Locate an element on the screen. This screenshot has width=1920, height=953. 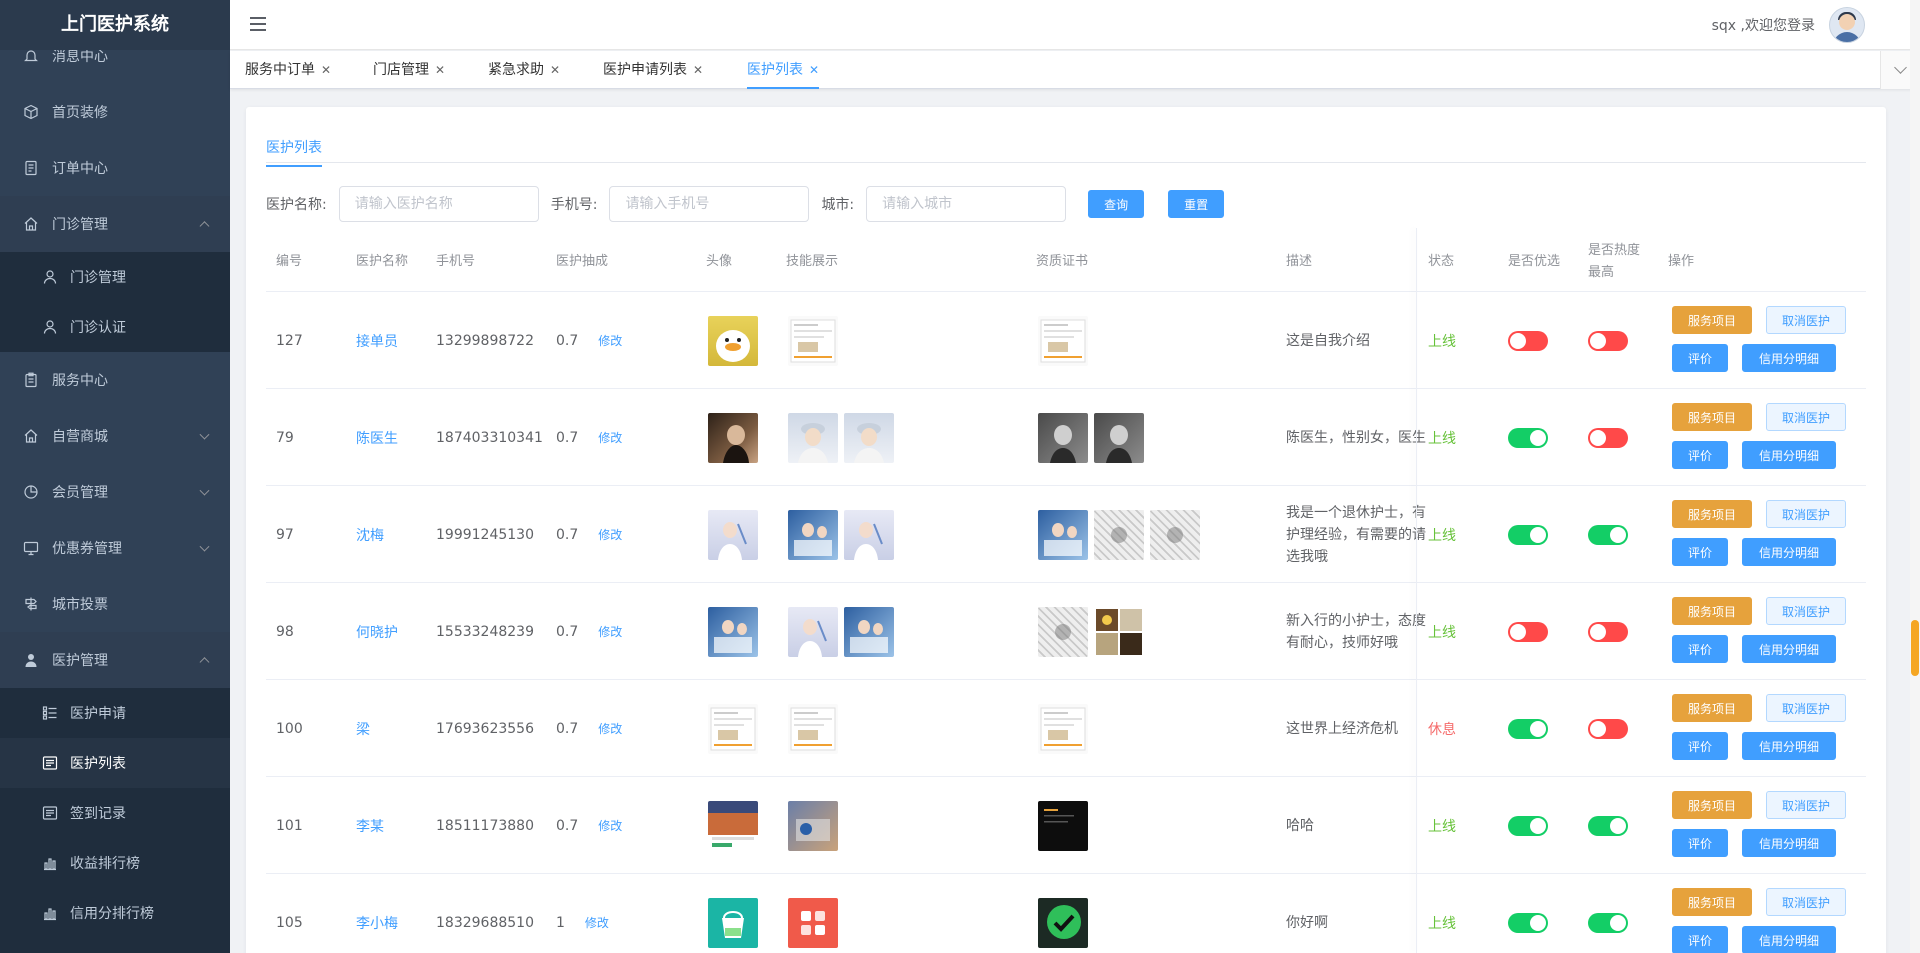
thumb-dark is located at coordinates (733, 437).